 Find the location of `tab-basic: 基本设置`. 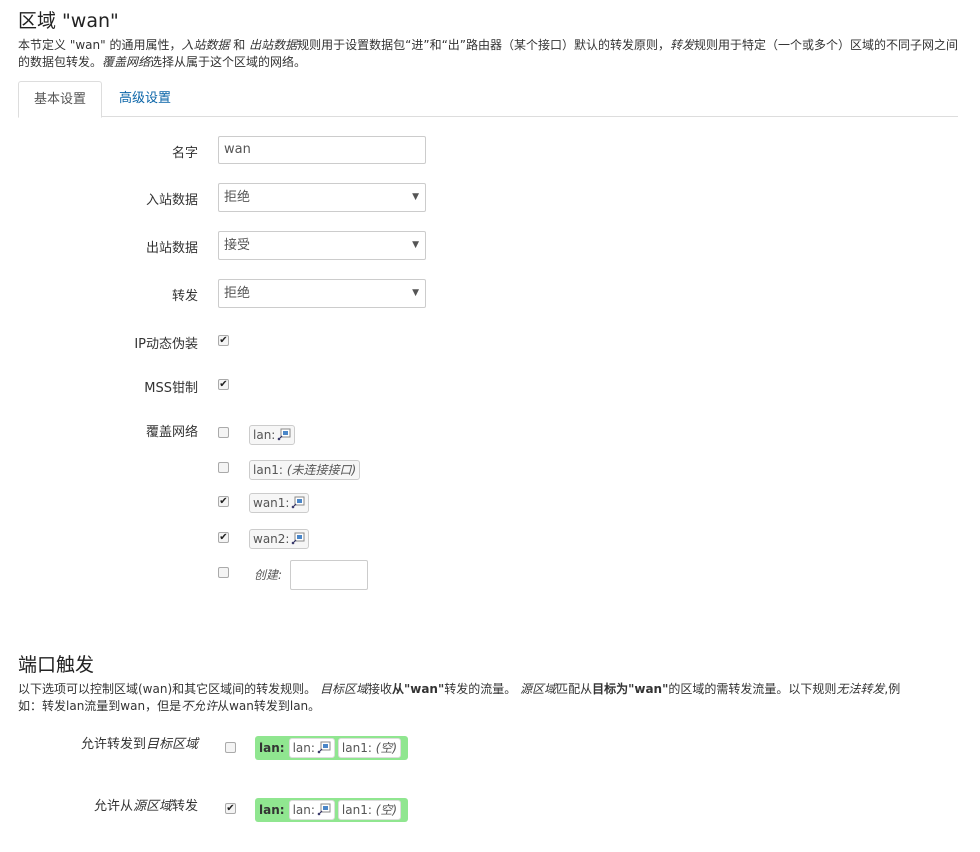

tab-basic: 基本设置 is located at coordinates (60, 99).